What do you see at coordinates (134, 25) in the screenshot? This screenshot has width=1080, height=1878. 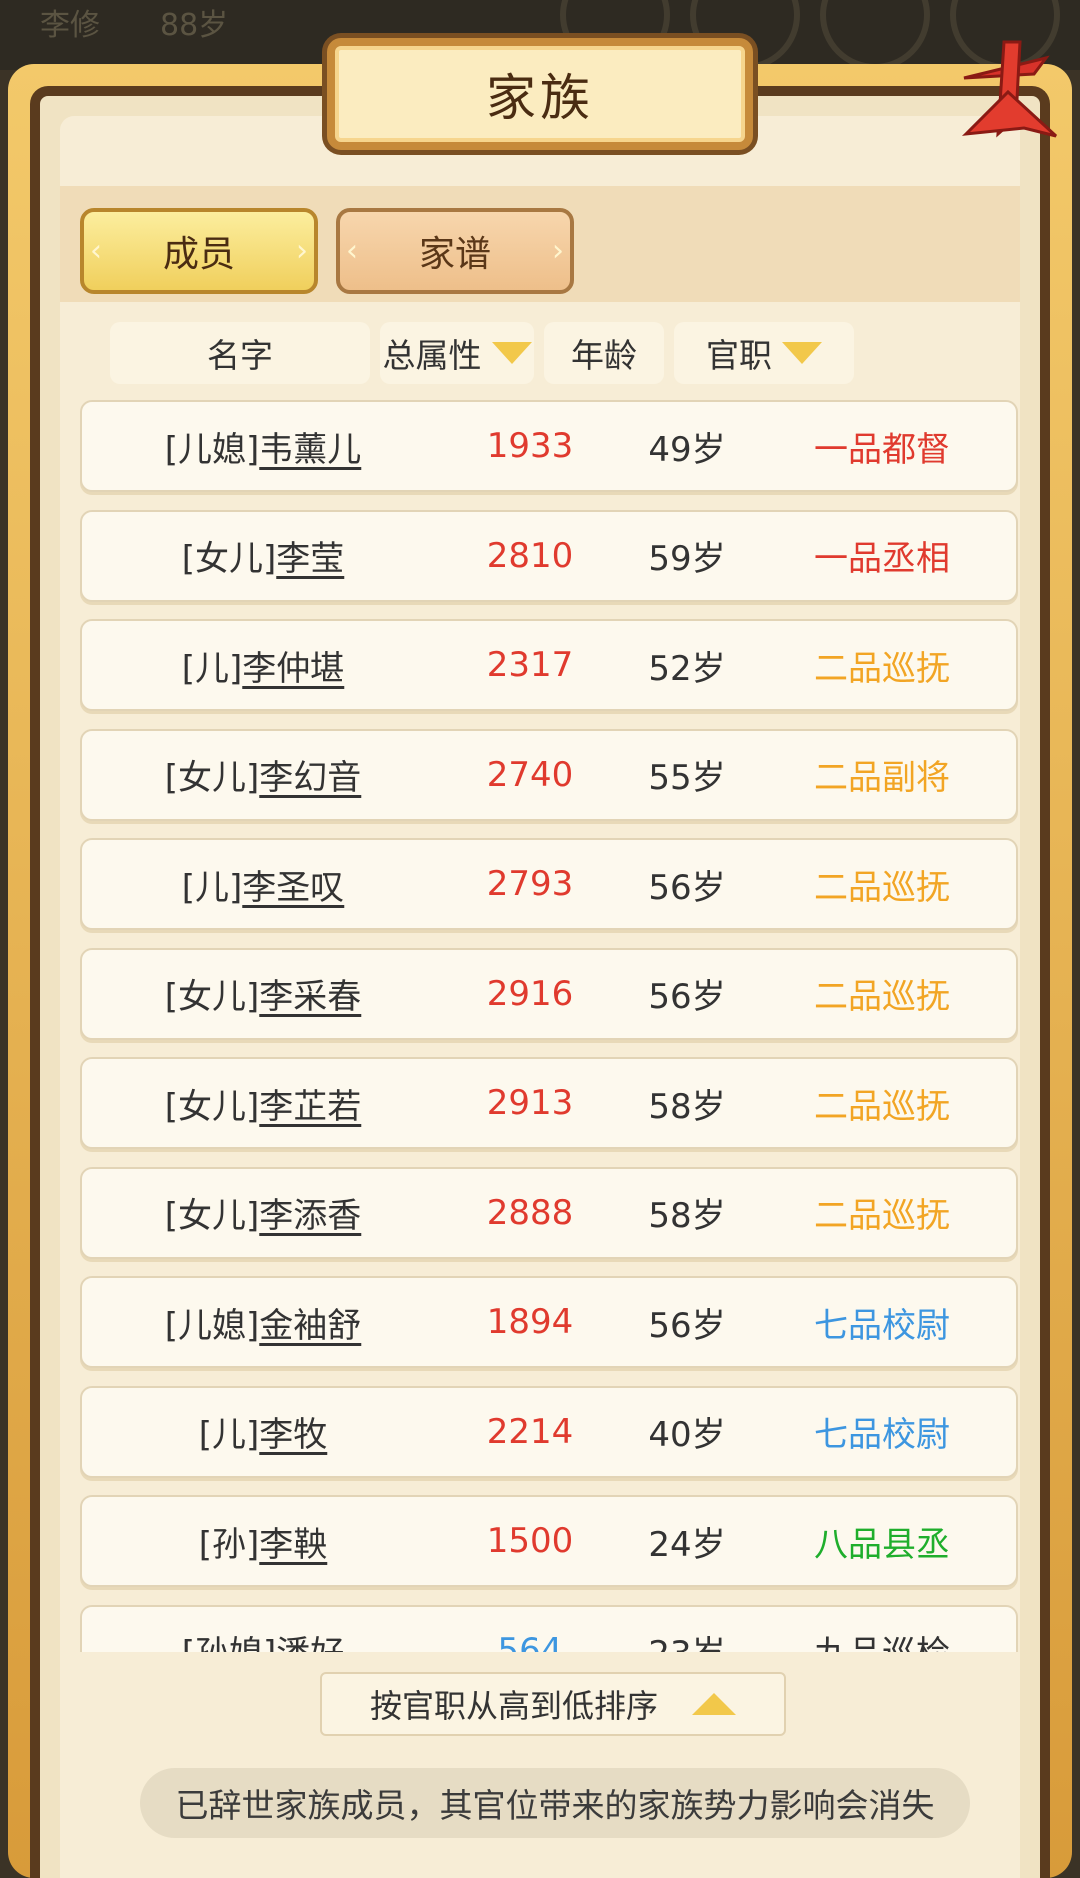 I see `background-status-text: 李修 88岁` at bounding box center [134, 25].